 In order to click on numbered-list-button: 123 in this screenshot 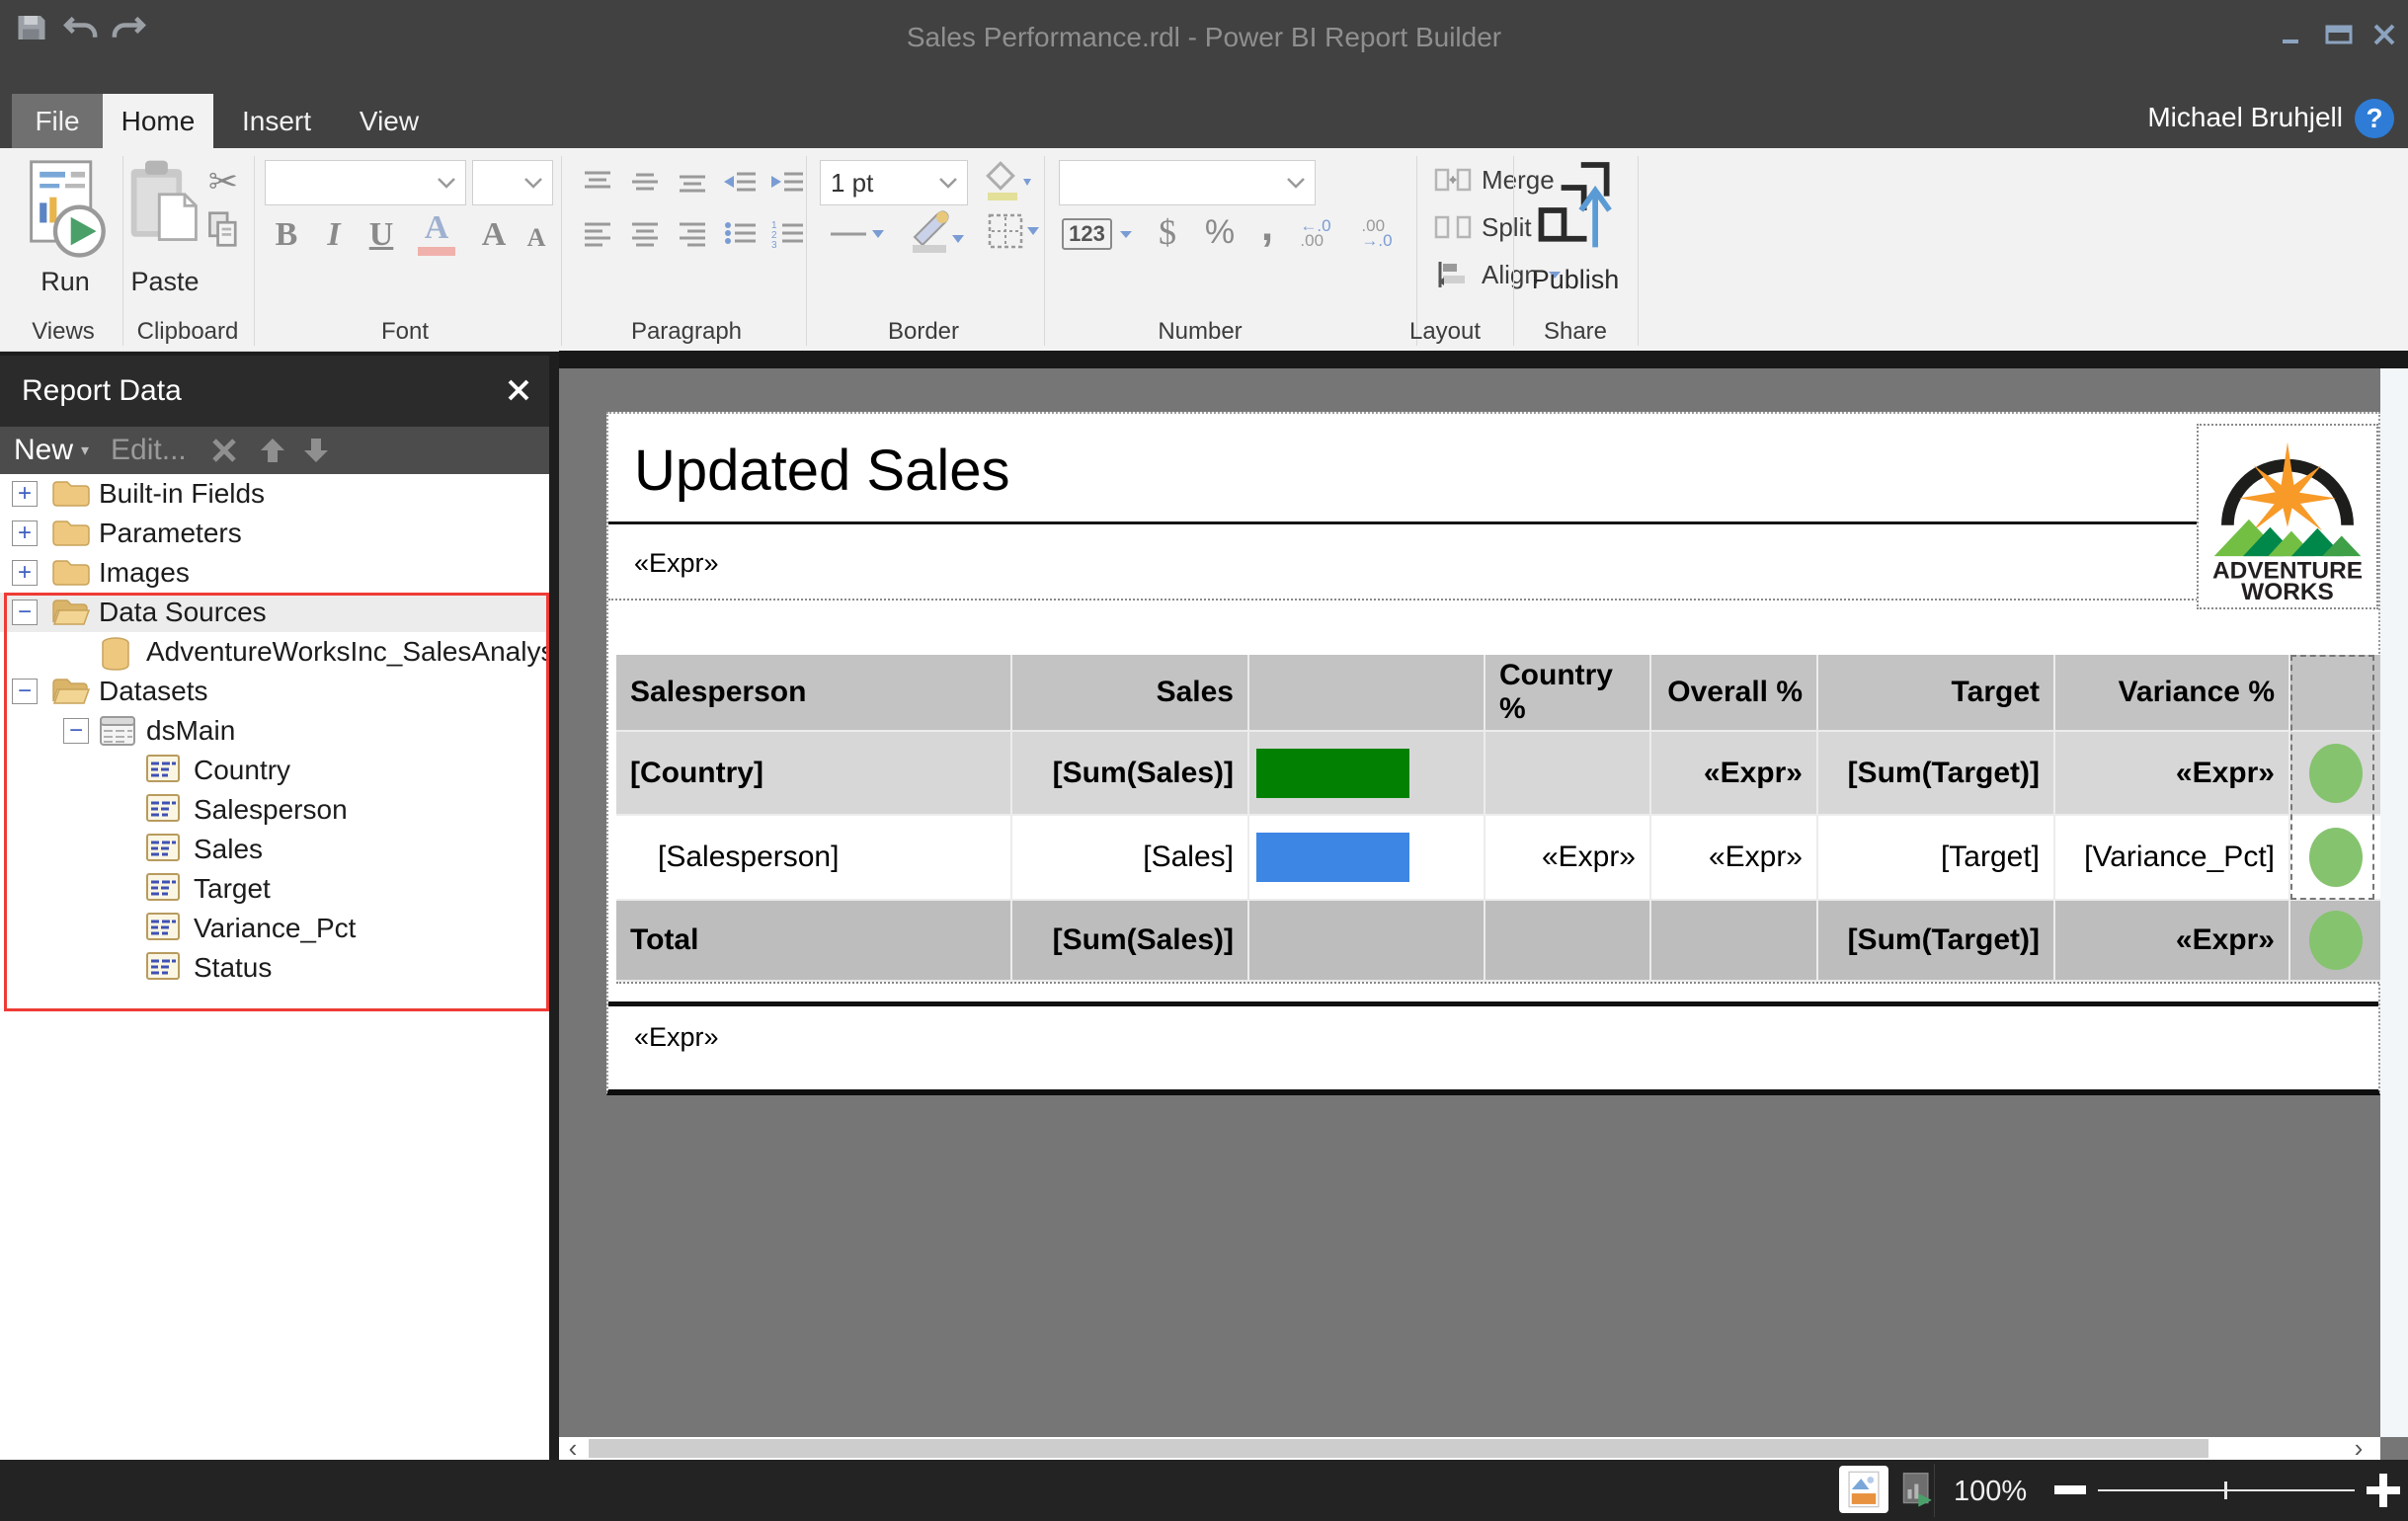, I will do `click(787, 233)`.